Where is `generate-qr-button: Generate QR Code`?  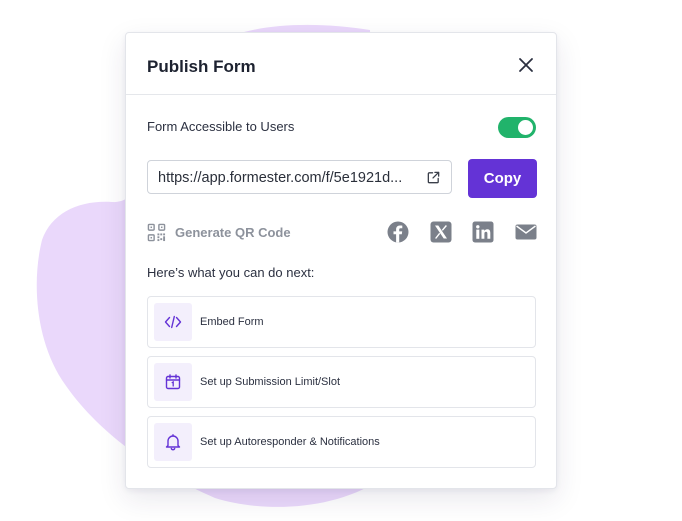
generate-qr-button: Generate QR Code is located at coordinates (219, 232).